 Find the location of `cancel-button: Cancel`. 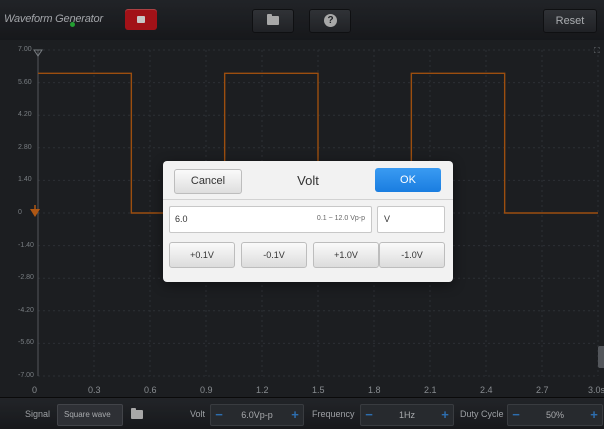

cancel-button: Cancel is located at coordinates (208, 181).